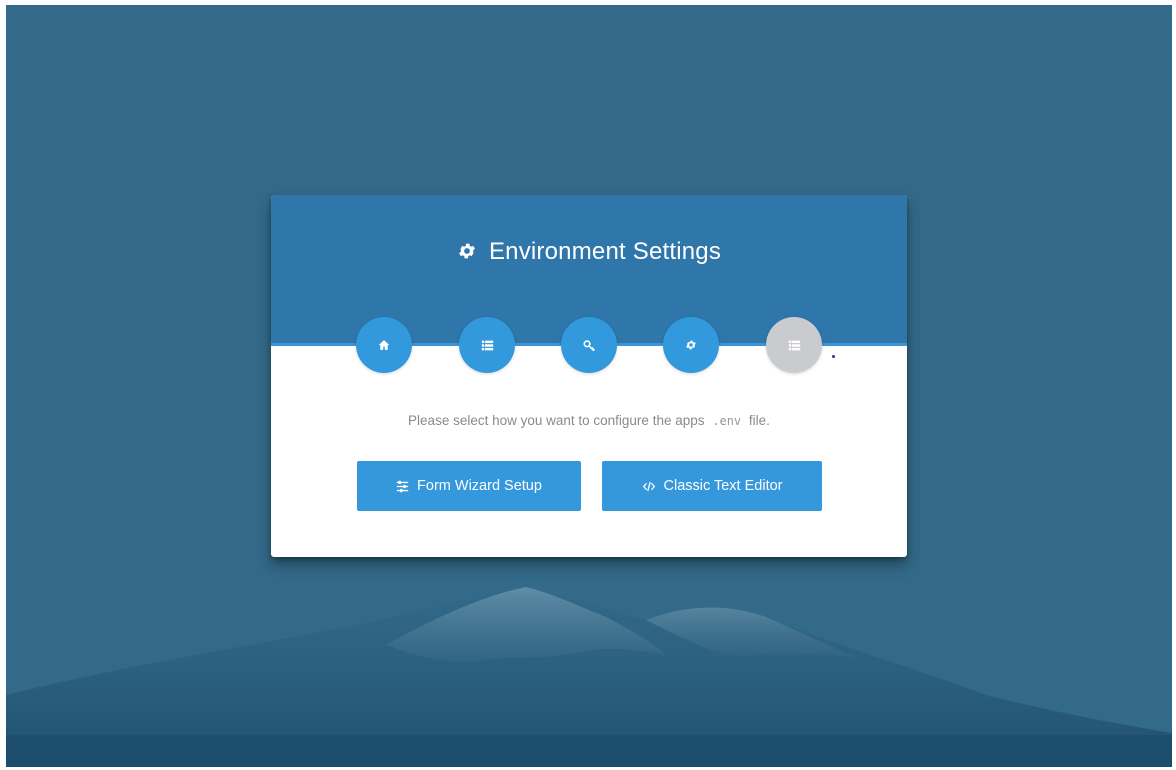 The image size is (1176, 770). Describe the element at coordinates (402, 486) in the screenshot. I see `sliders-icon` at that location.